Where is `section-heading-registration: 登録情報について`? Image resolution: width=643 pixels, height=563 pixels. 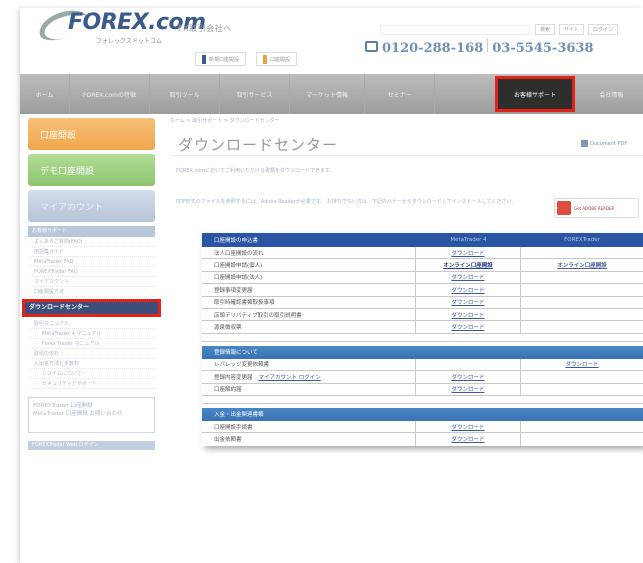 section-heading-registration: 登録情報について is located at coordinates (422, 352).